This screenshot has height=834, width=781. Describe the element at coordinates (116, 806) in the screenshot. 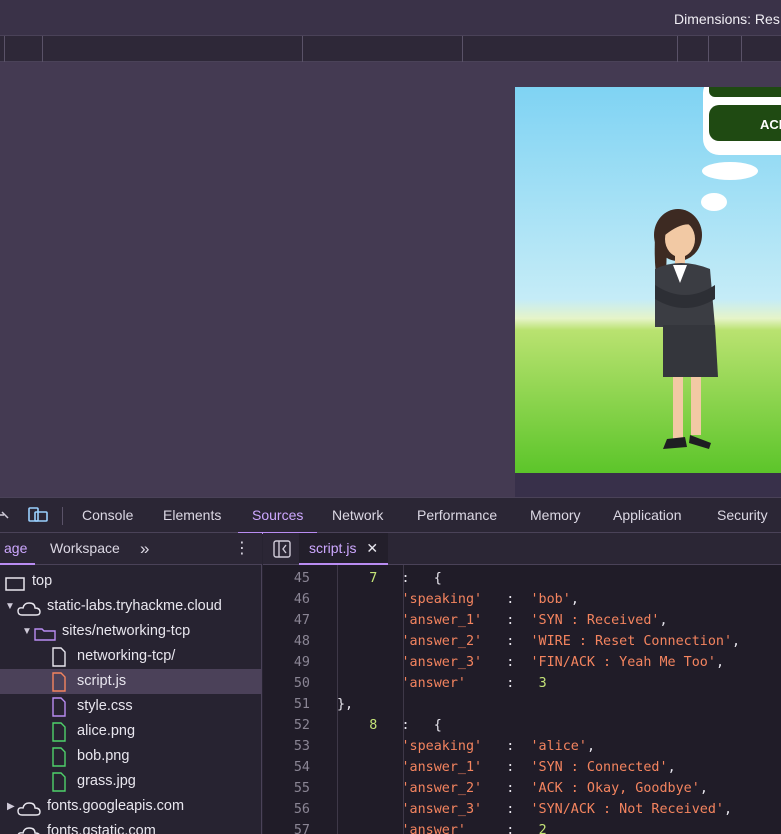

I see `tree-item-label: fonts.googleapis.com` at that location.